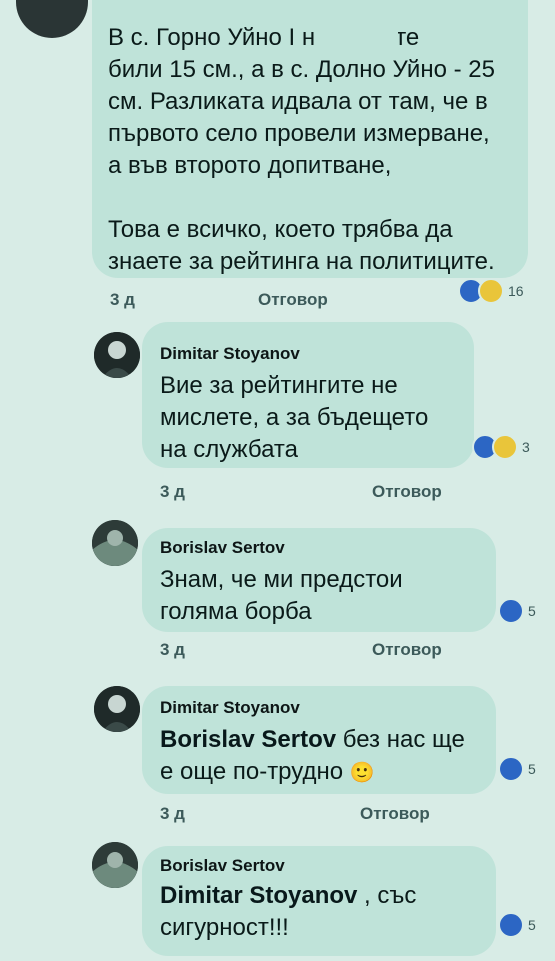 The width and height of the screenshot is (555, 961). I want to click on laugh-reaction-icon, so click(491, 291).